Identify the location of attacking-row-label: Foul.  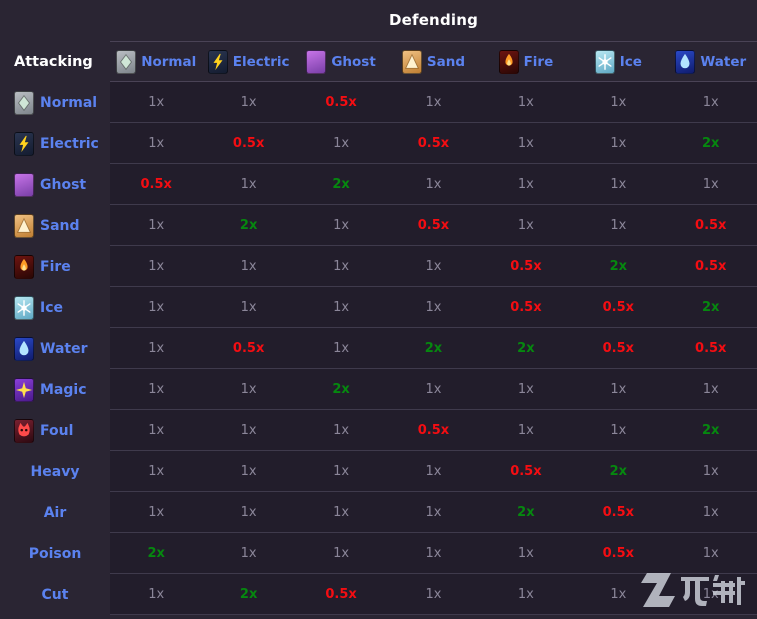
(57, 430).